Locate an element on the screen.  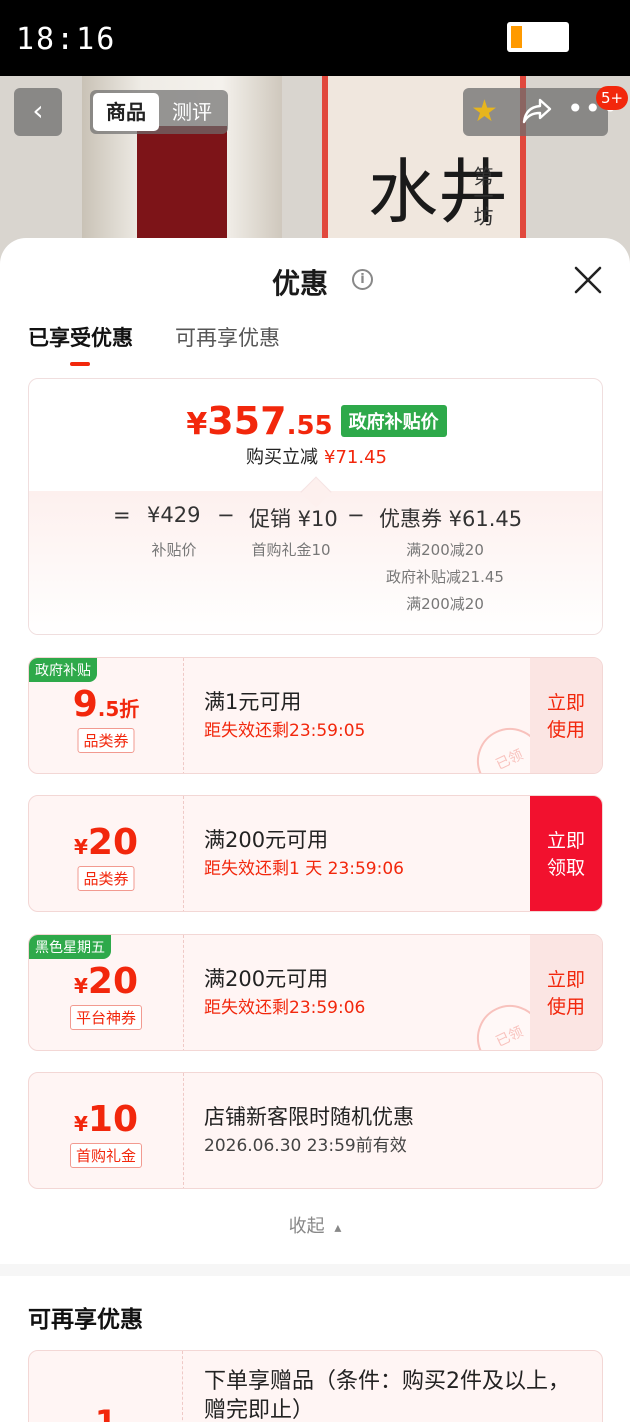
save-amount: ¥71.45 is located at coordinates (355, 457).